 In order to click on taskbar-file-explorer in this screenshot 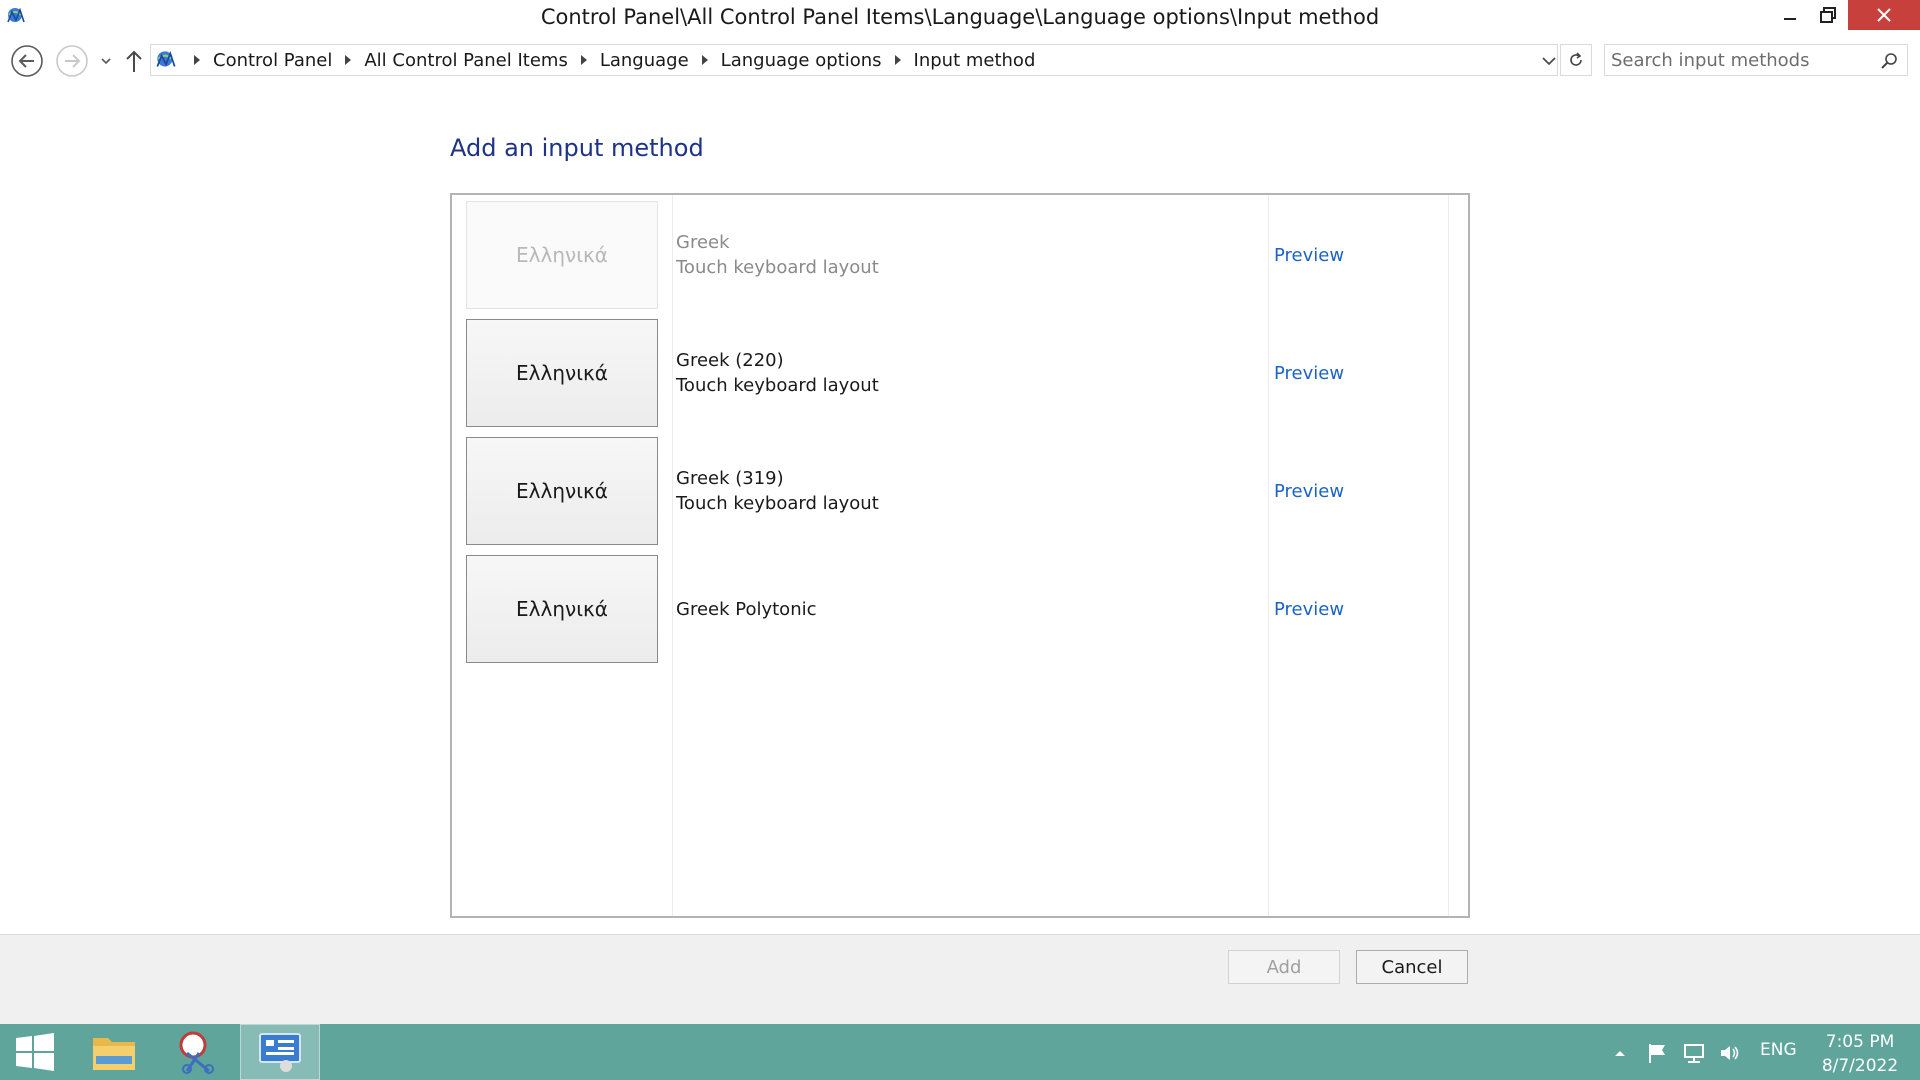, I will do `click(114, 1052)`.